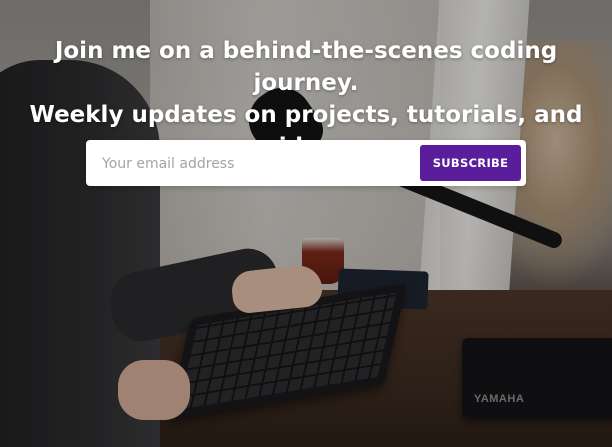  Describe the element at coordinates (470, 163) in the screenshot. I see `subscribe-button: SUBSCRIBE` at that location.